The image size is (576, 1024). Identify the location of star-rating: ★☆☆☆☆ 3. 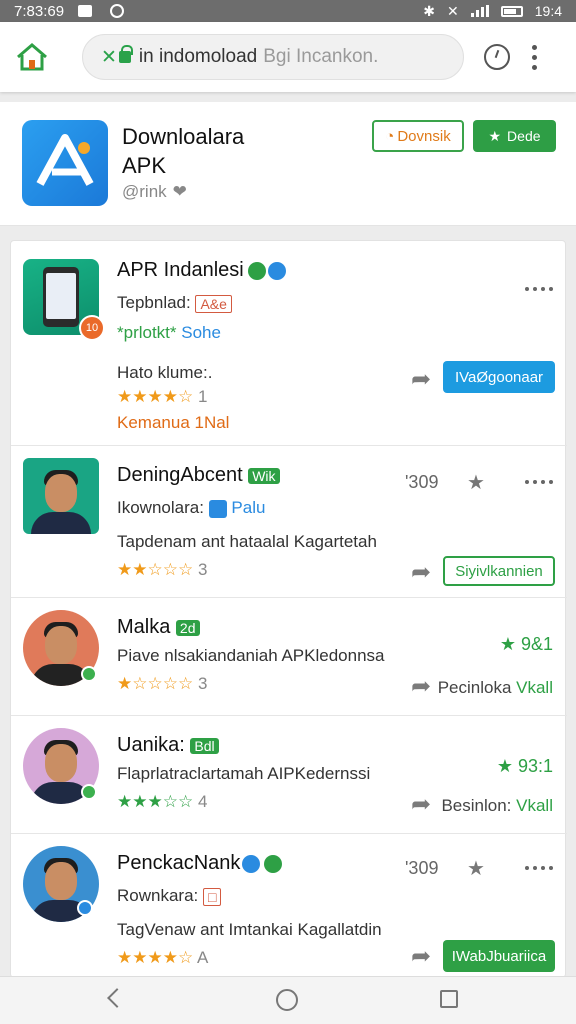
(162, 683).